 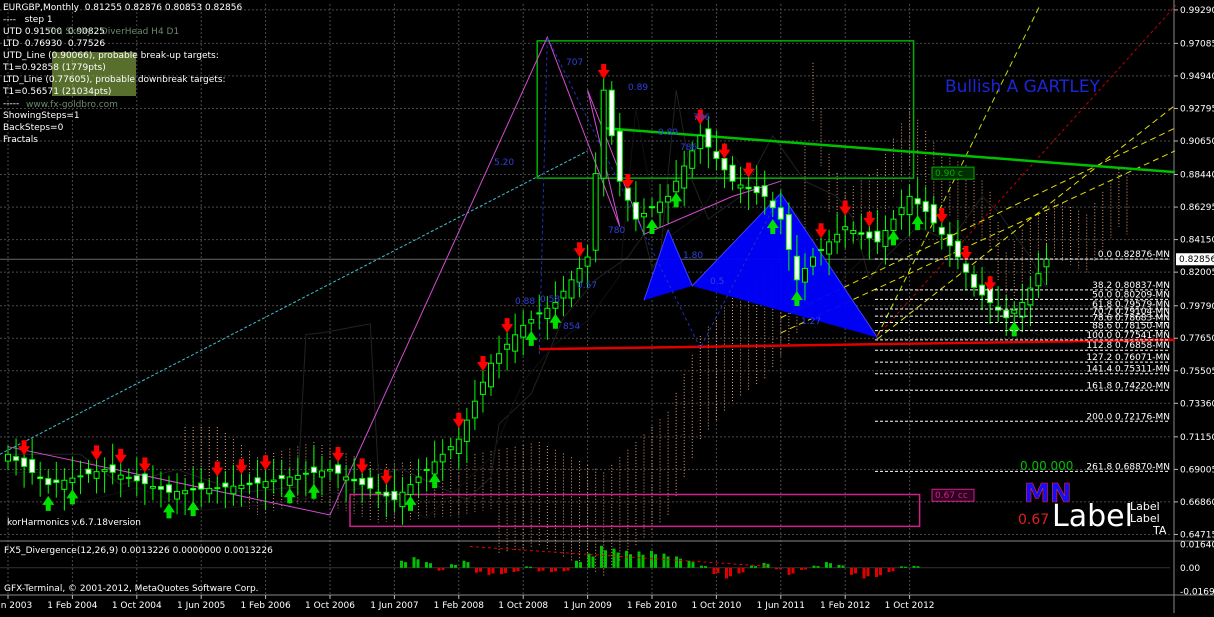 I want to click on version-label: korHarmonics v.6.7.18version, so click(x=74, y=523).